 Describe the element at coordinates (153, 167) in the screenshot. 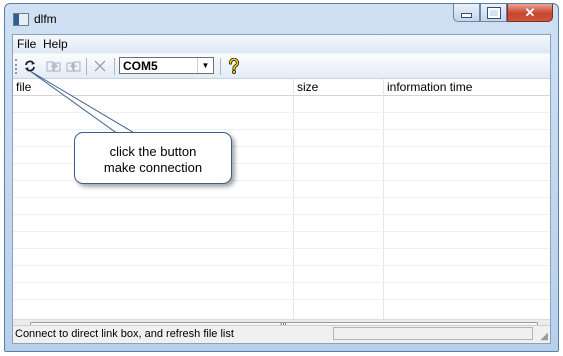

I see `callout-line-2: make connection` at that location.